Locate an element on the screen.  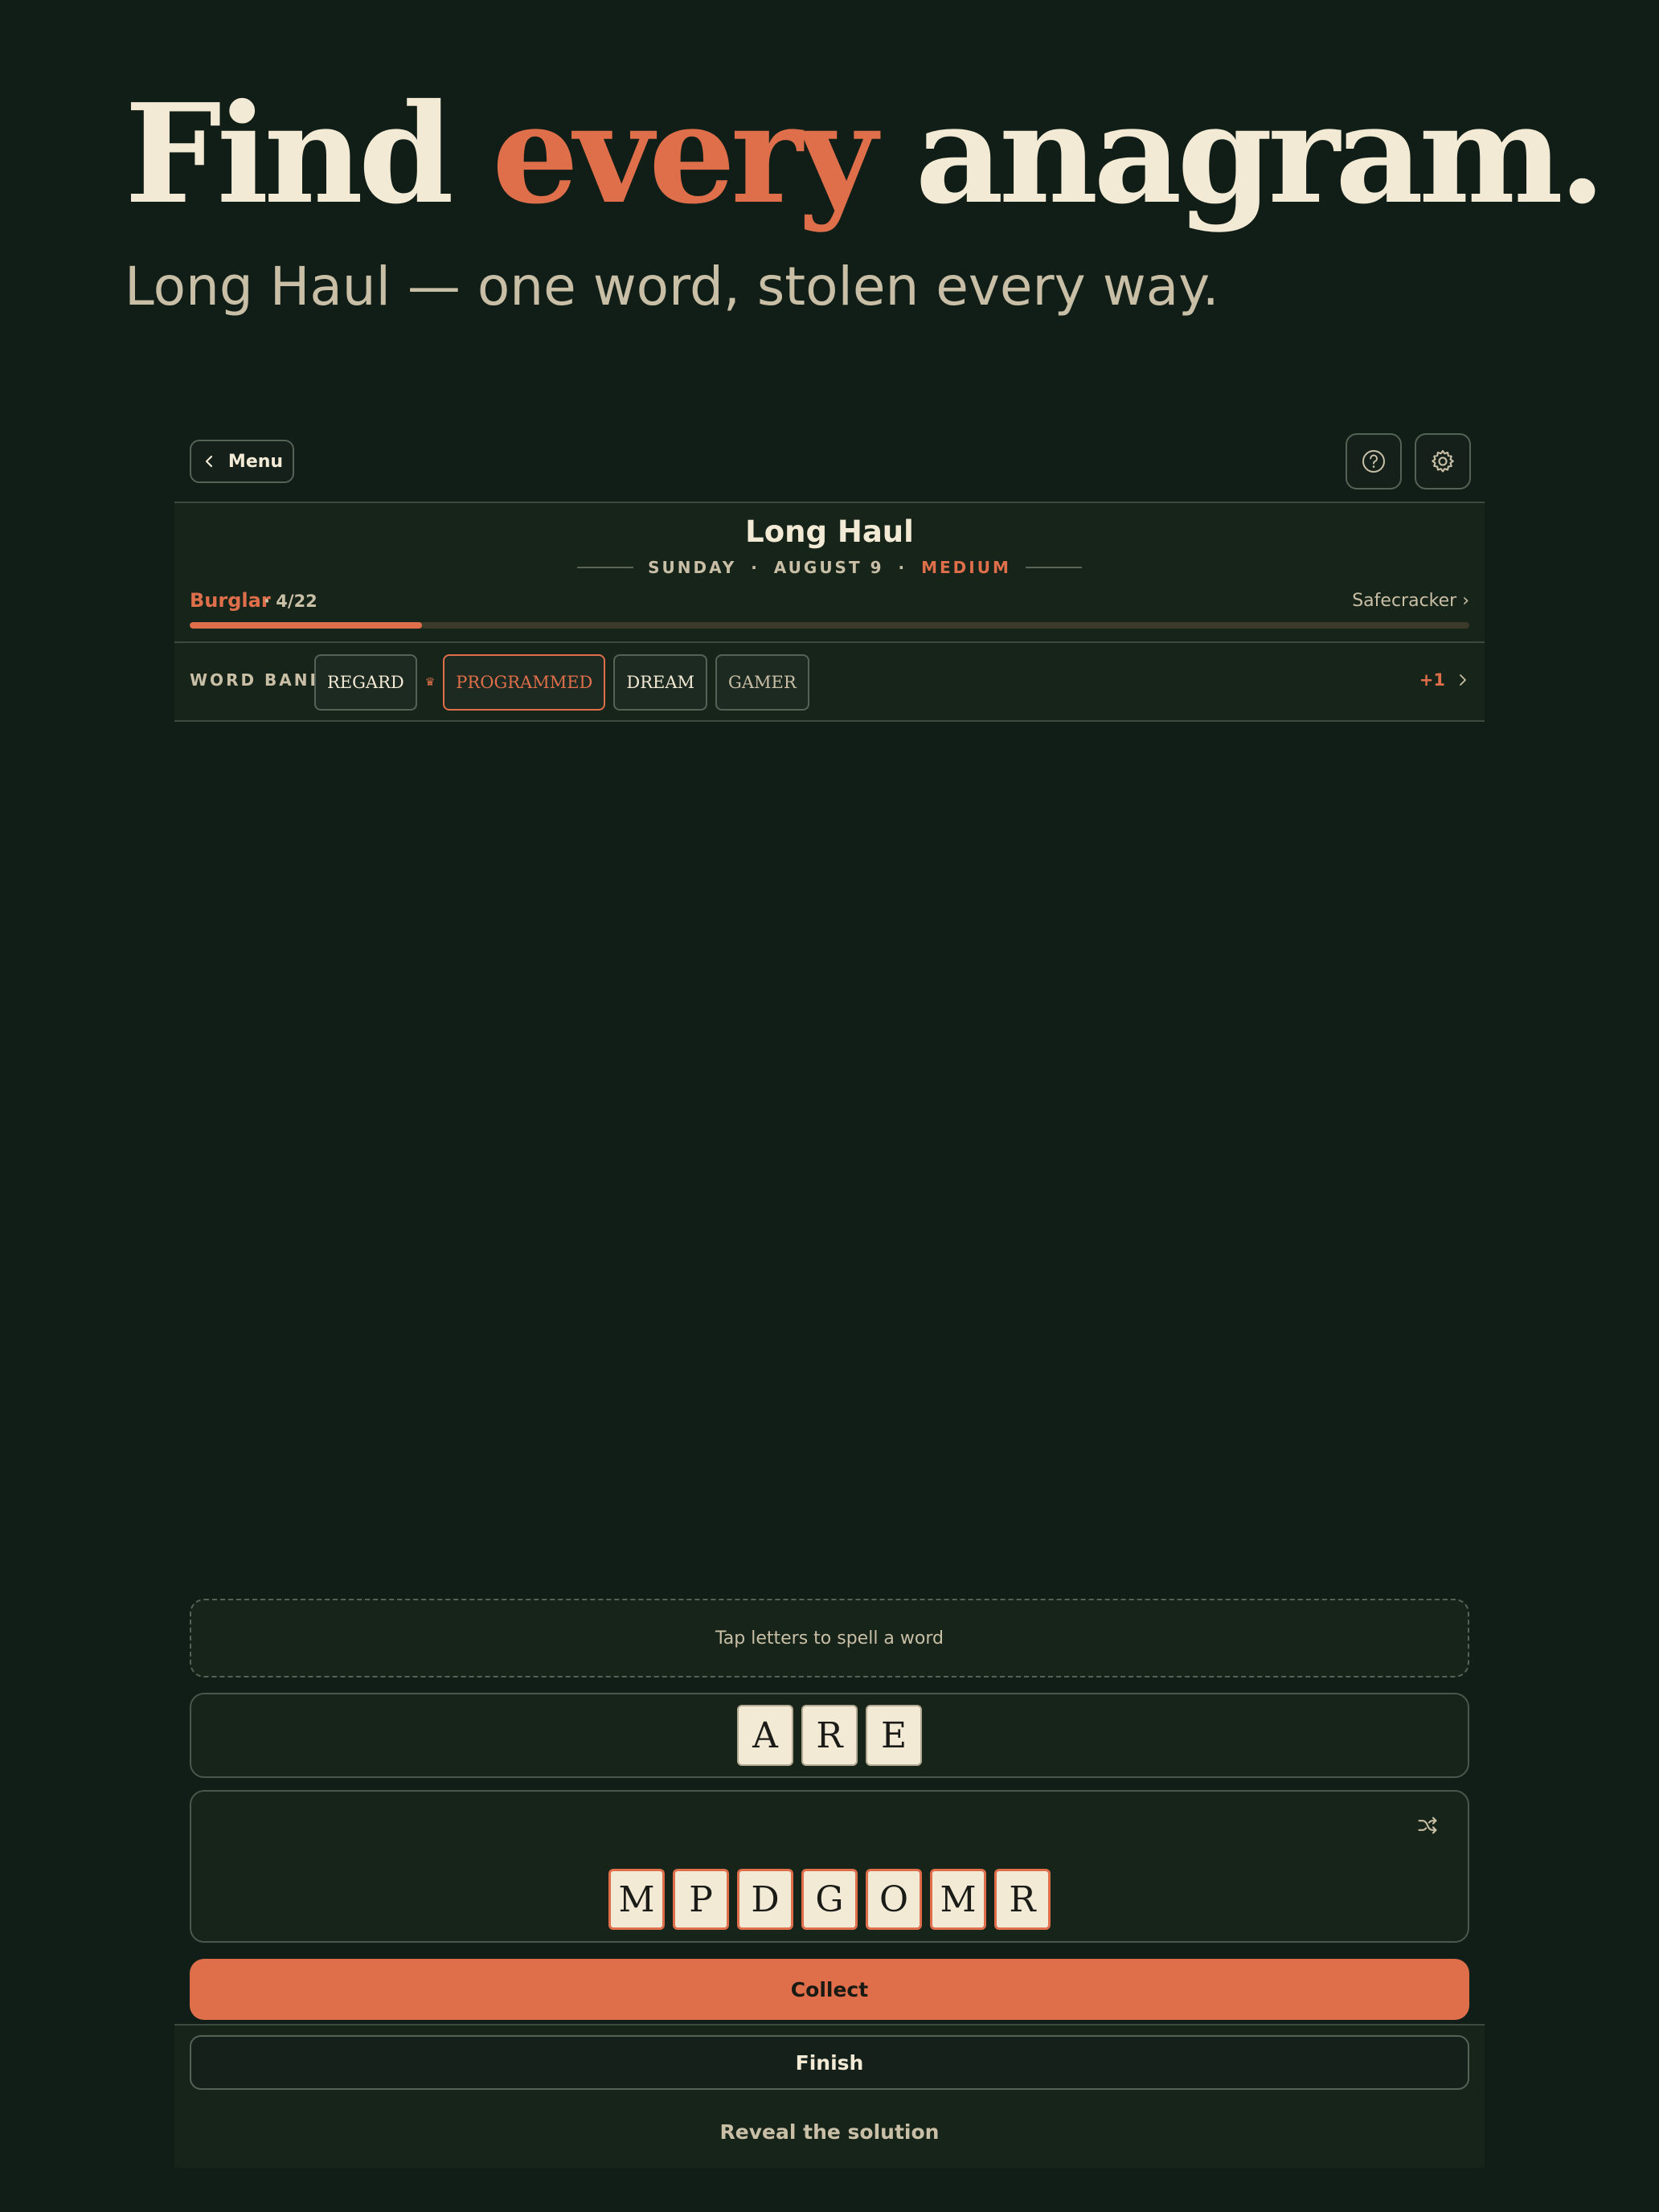
word-chip: REGARD is located at coordinates (365, 682).